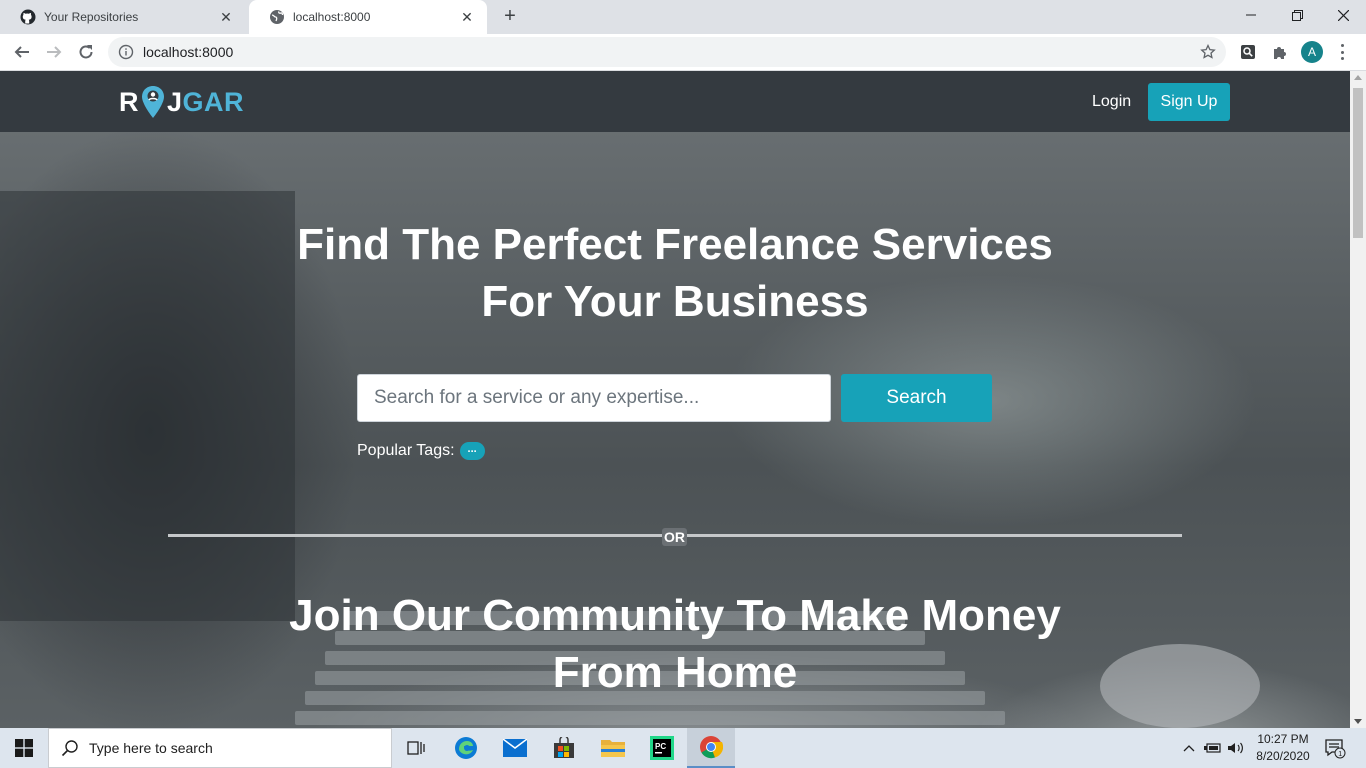 This screenshot has width=1366, height=768. What do you see at coordinates (1343, 15) in the screenshot?
I see `close-window-icon` at bounding box center [1343, 15].